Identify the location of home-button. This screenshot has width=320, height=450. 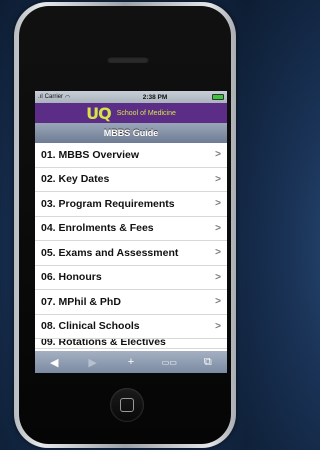
(127, 405).